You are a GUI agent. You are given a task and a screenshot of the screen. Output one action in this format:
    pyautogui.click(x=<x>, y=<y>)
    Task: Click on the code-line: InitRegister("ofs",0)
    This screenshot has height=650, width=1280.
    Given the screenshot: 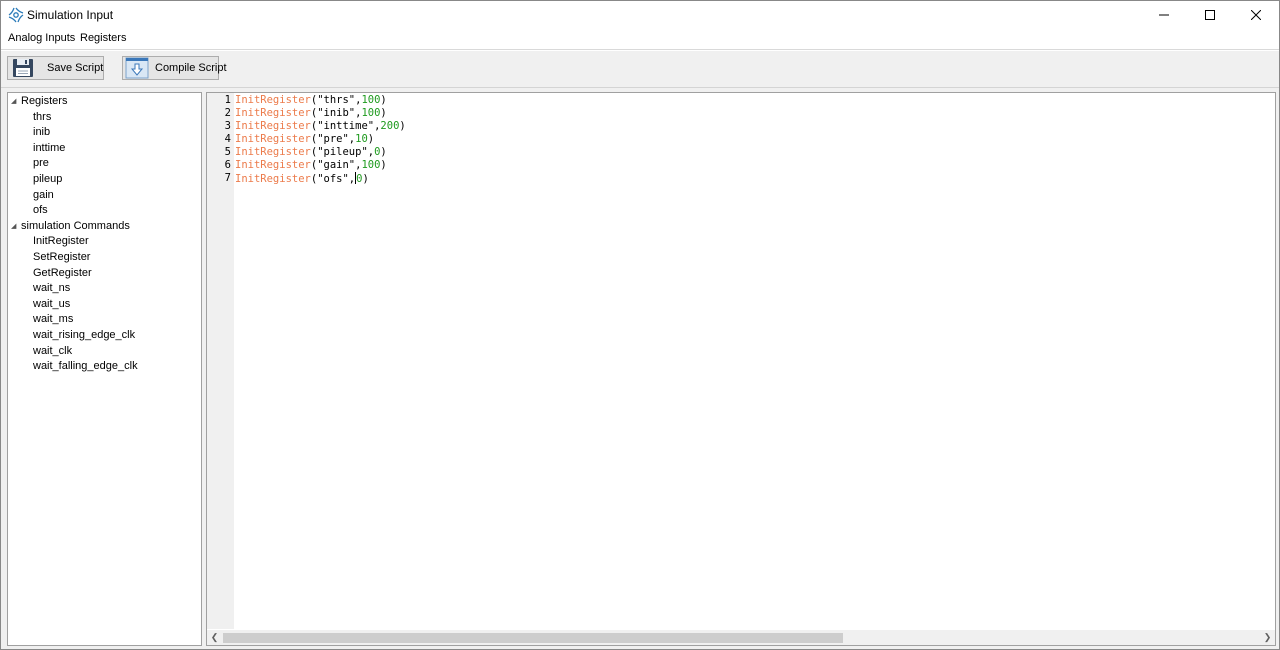 What is the action you would take?
    pyautogui.click(x=302, y=179)
    